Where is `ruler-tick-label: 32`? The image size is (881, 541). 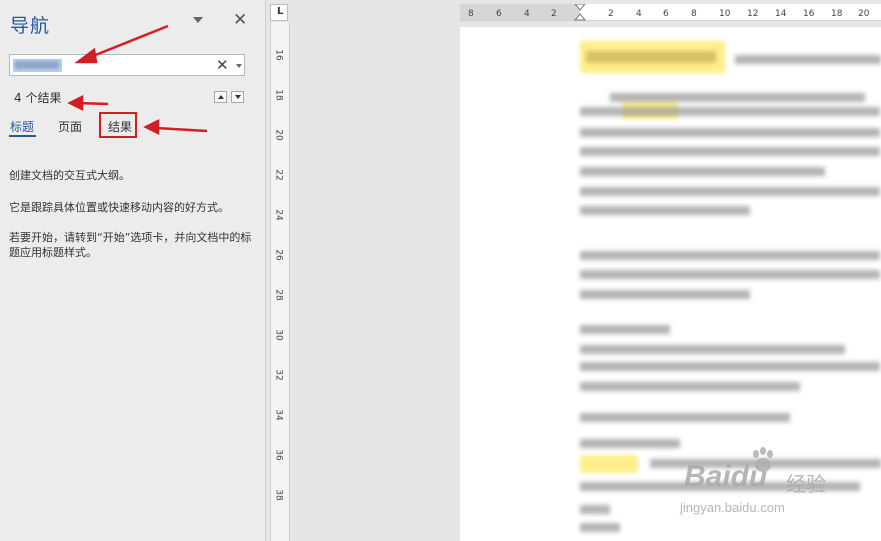
ruler-tick-label: 32 is located at coordinates (278, 375).